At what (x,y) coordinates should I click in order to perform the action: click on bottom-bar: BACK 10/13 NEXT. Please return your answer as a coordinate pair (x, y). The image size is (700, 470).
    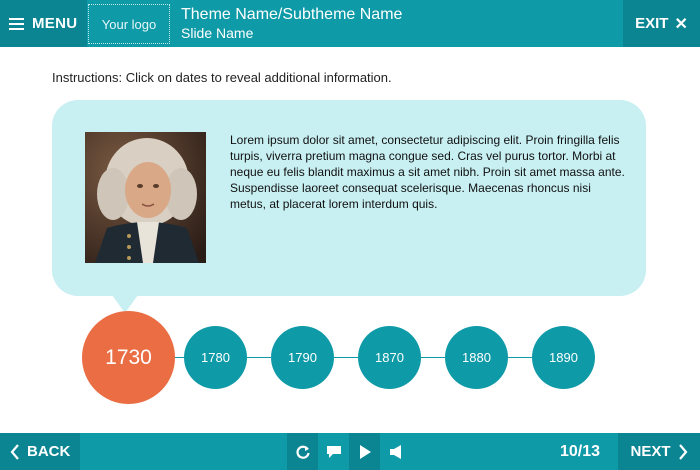
    Looking at the image, I should click on (350, 451).